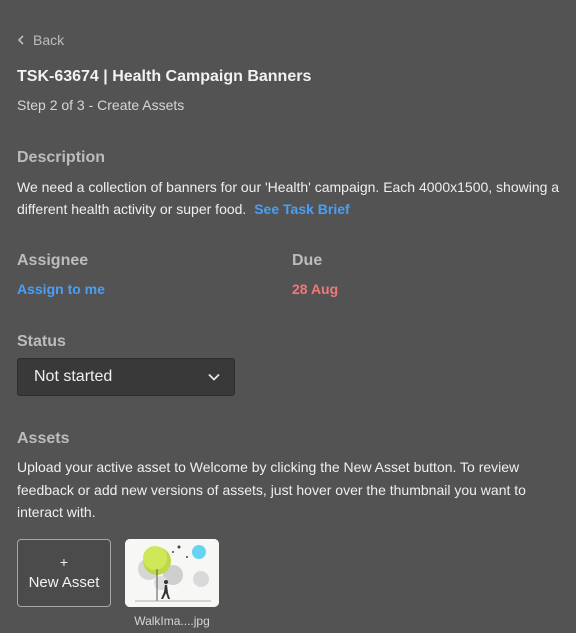  What do you see at coordinates (64, 582) in the screenshot?
I see `new-asset-label: New Asset` at bounding box center [64, 582].